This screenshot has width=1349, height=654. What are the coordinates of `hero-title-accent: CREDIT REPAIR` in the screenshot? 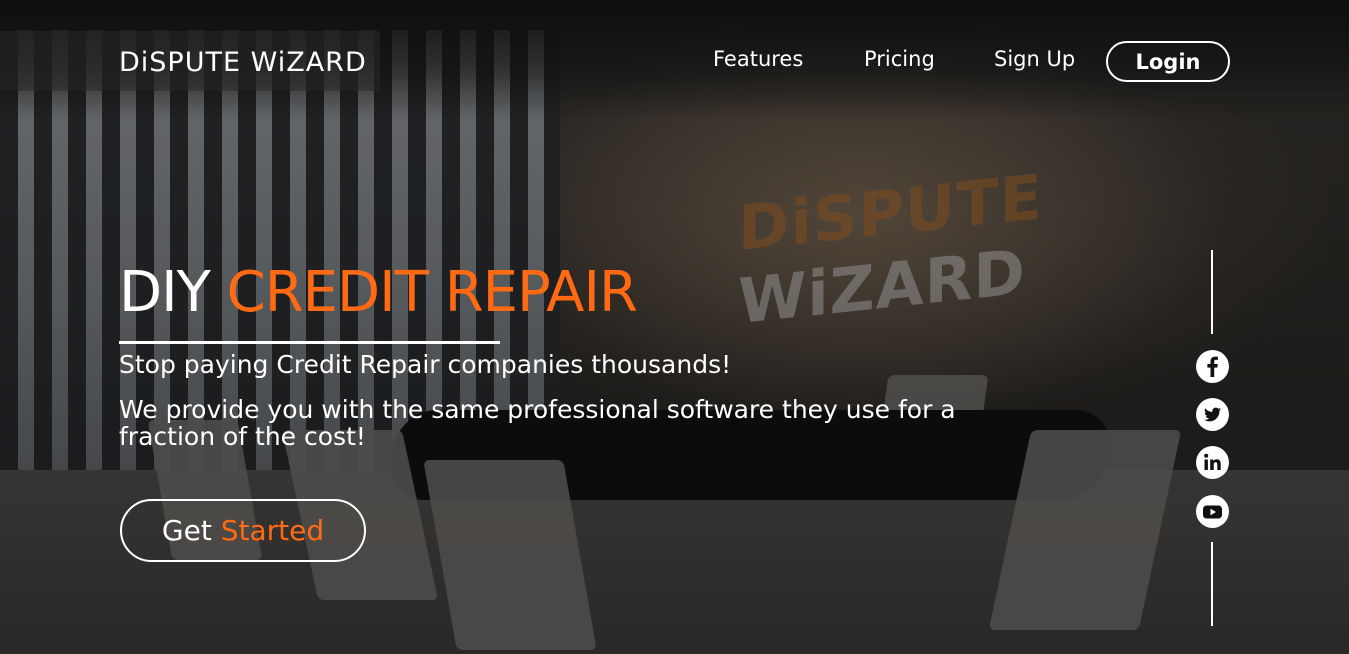 It's located at (432, 292).